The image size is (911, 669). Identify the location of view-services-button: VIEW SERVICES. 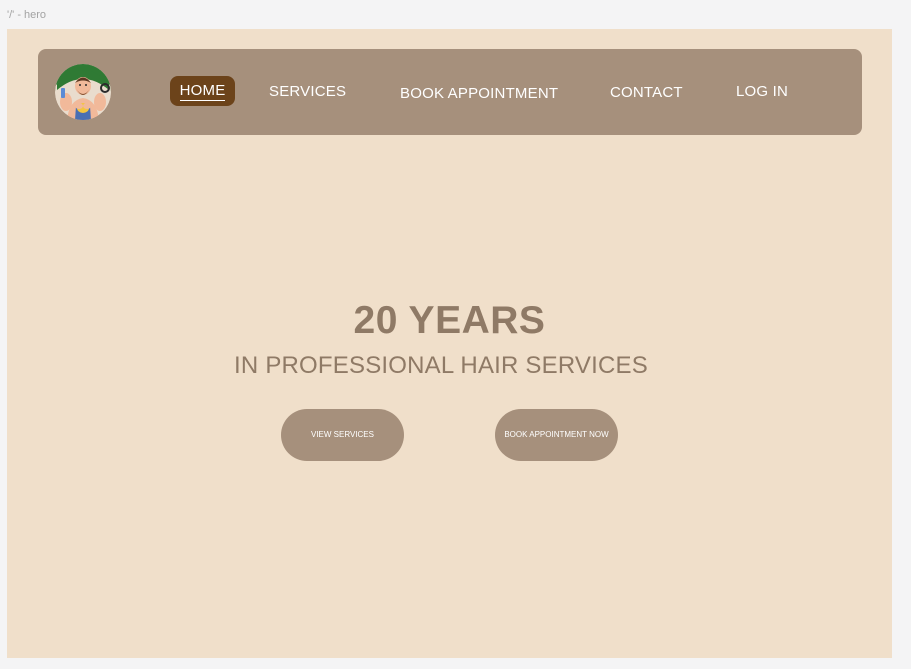
(342, 435).